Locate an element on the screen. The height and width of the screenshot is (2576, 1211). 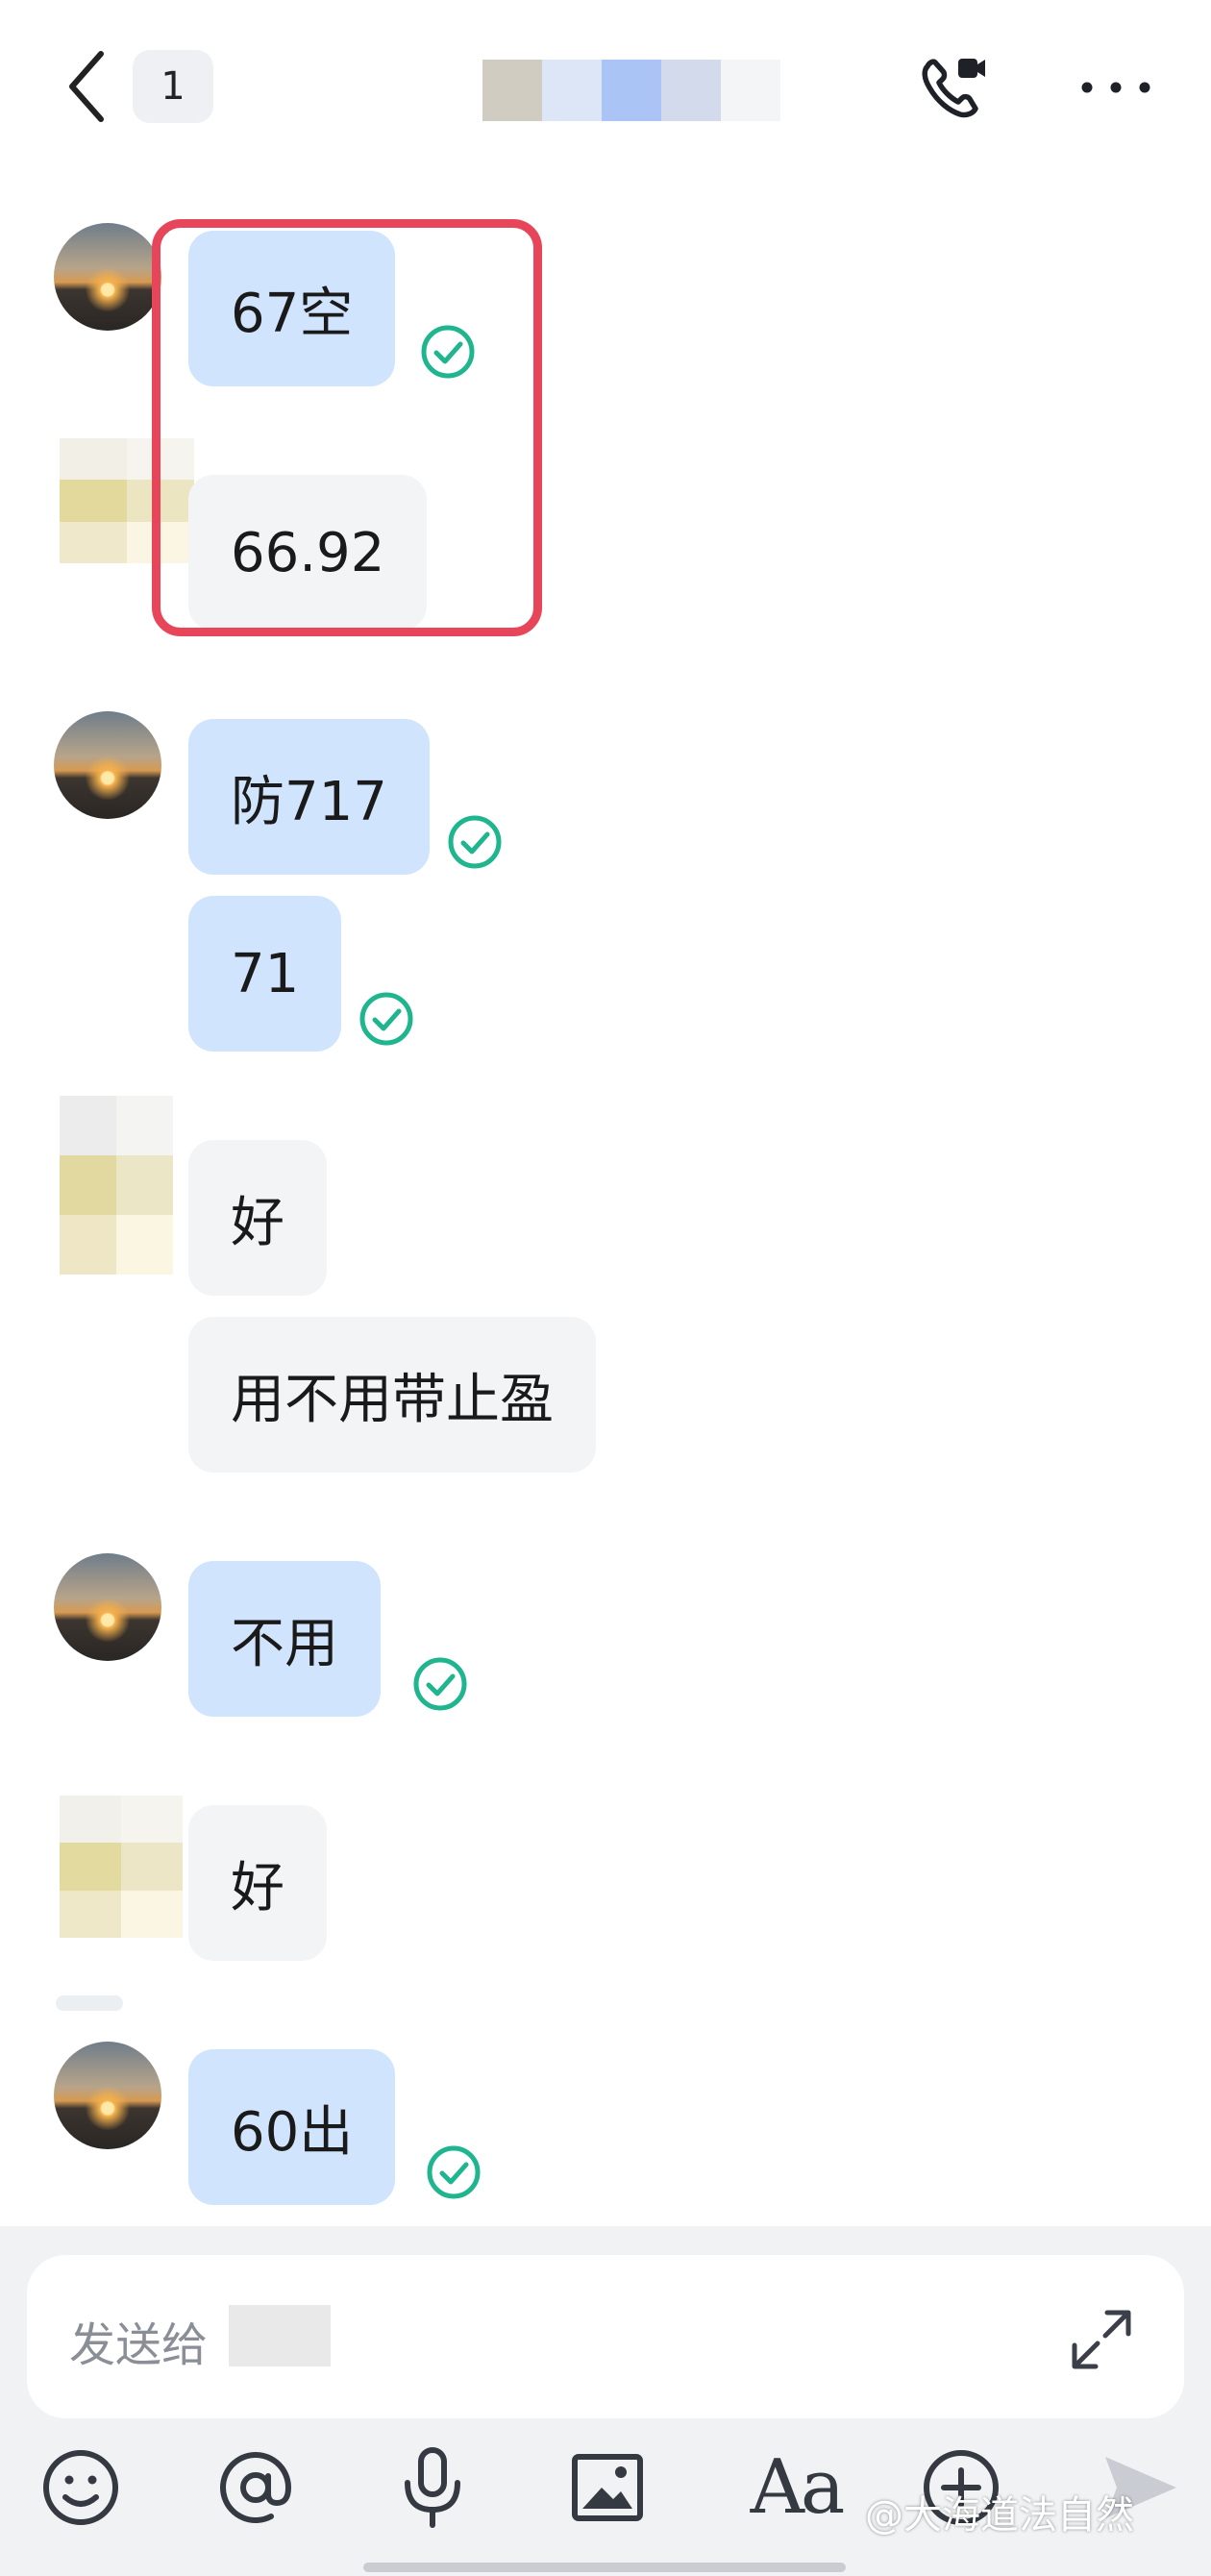
call-button is located at coordinates (952, 87).